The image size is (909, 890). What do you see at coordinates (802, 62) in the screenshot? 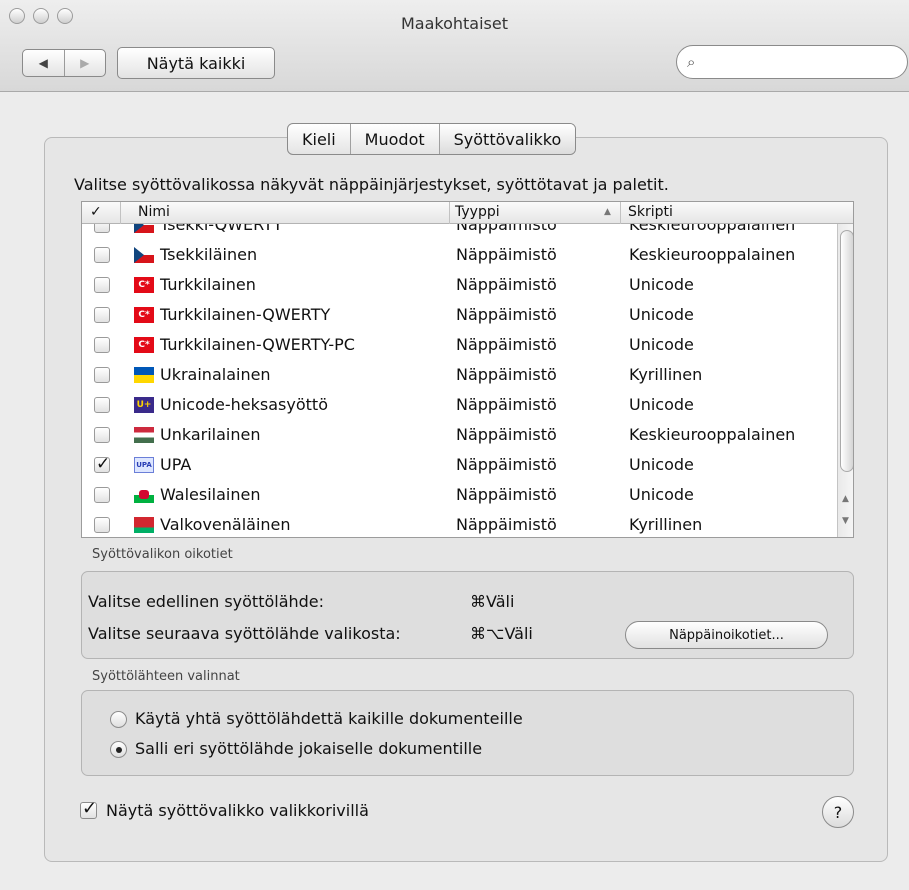
I see `search-input` at bounding box center [802, 62].